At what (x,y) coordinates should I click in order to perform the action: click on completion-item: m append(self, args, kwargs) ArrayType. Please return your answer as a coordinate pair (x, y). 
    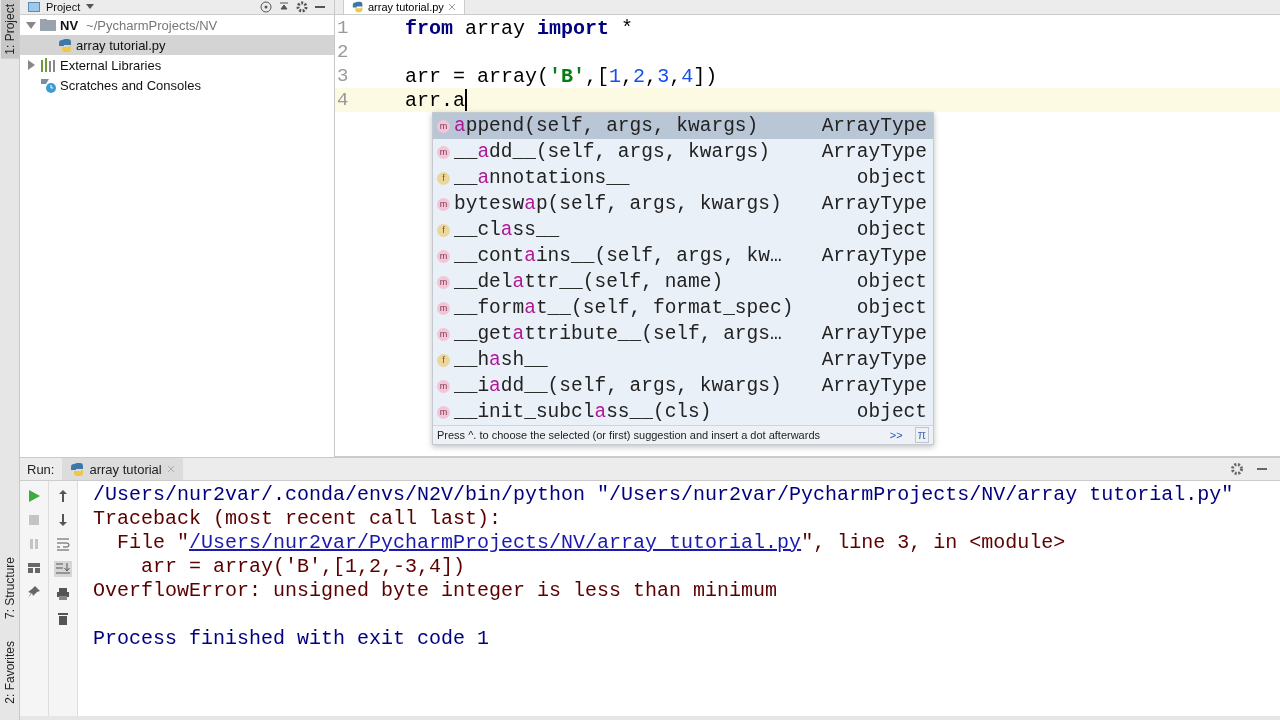
    Looking at the image, I should click on (683, 126).